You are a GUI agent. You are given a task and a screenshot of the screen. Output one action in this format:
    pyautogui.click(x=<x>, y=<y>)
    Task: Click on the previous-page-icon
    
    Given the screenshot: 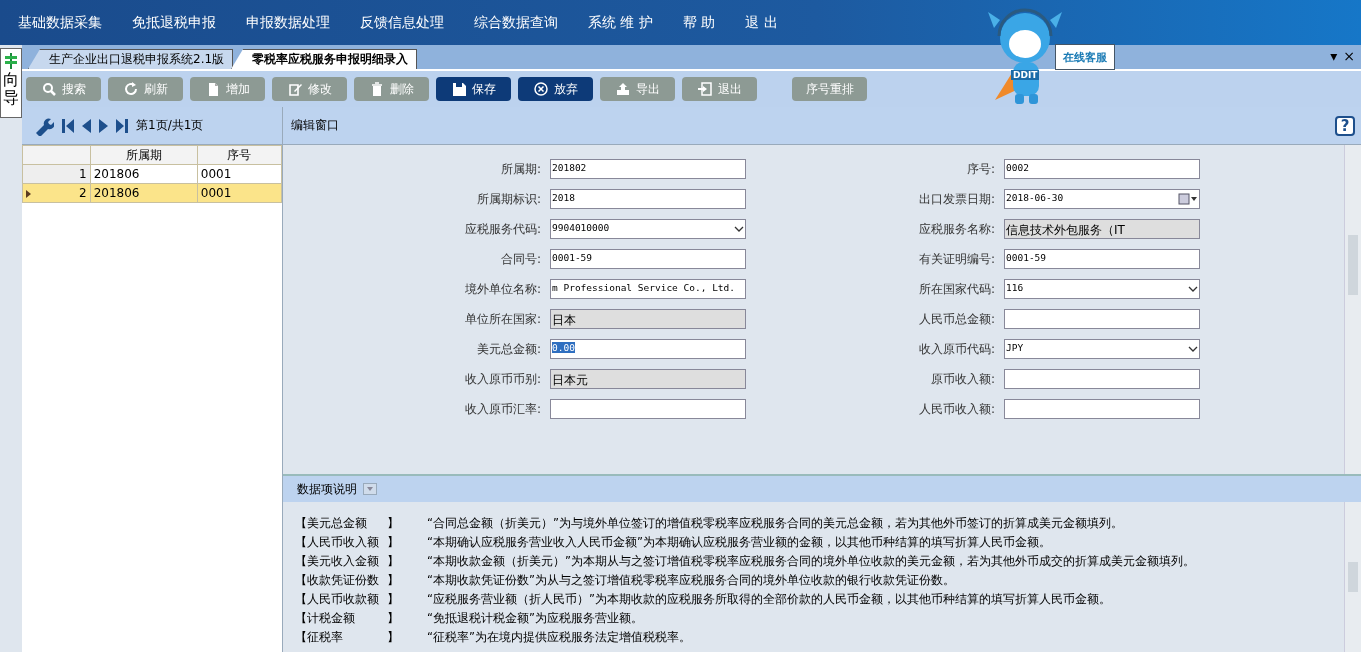 What is the action you would take?
    pyautogui.click(x=86, y=125)
    